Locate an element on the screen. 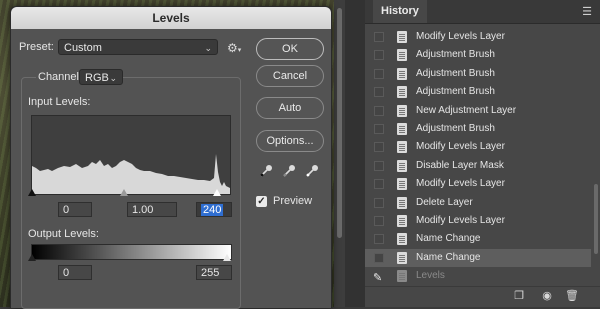  preset-select: Custom ⌄ is located at coordinates (138, 47).